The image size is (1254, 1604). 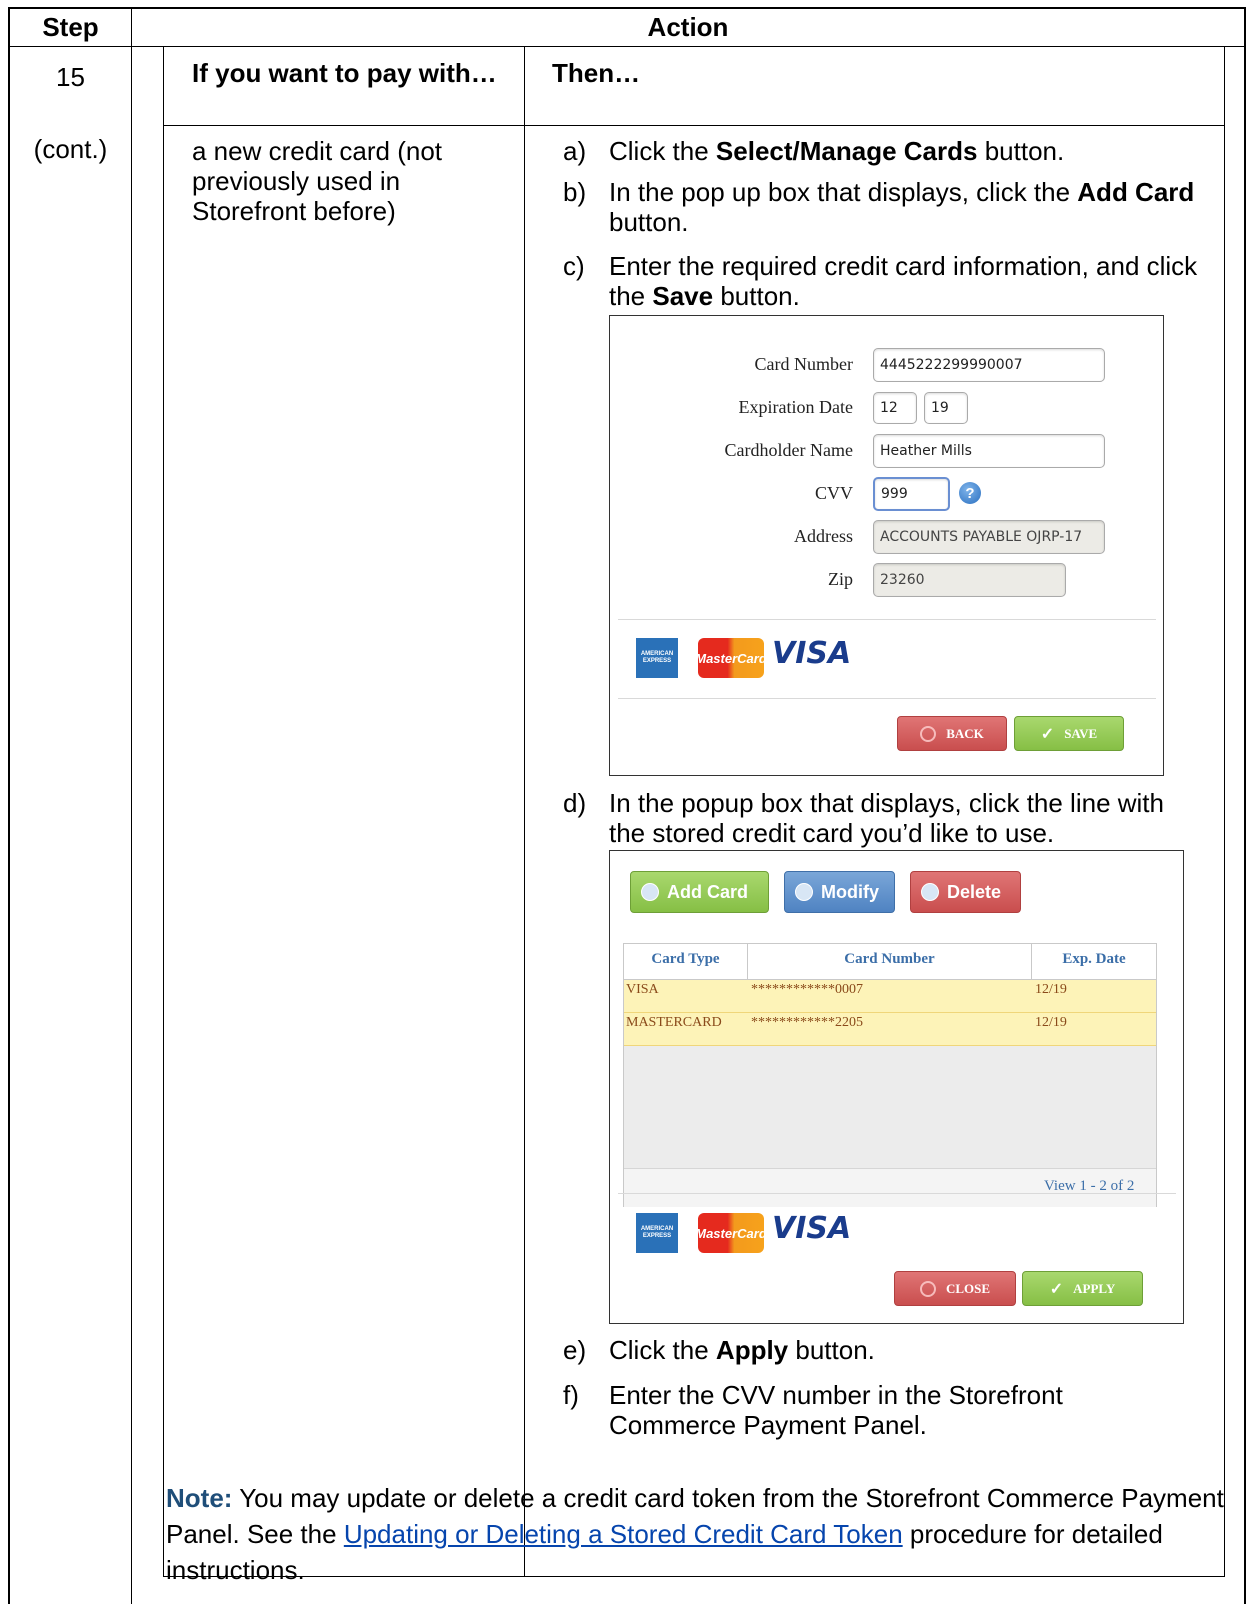 What do you see at coordinates (788, 450) in the screenshot?
I see `cardholder-label: Cardholder Name` at bounding box center [788, 450].